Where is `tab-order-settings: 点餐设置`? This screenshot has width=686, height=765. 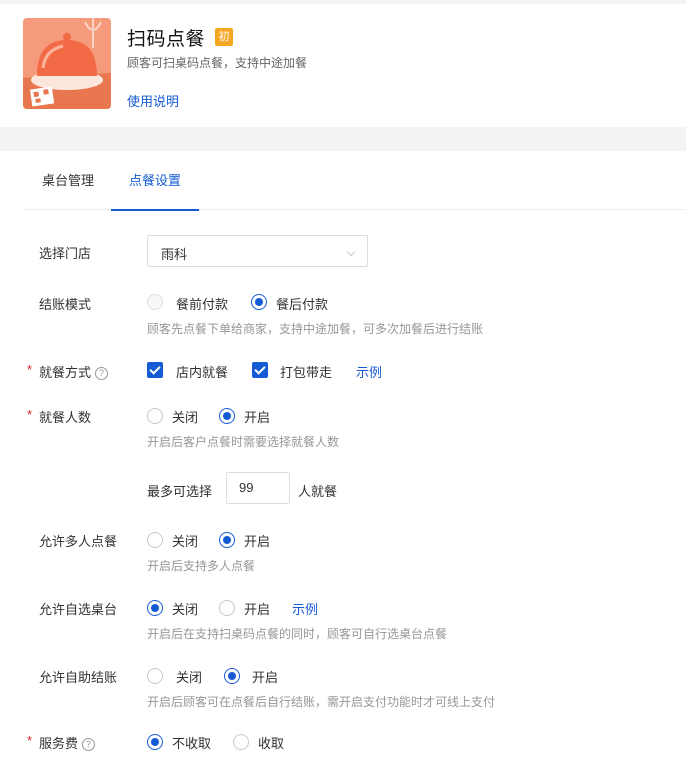 tab-order-settings: 点餐设置 is located at coordinates (155, 181).